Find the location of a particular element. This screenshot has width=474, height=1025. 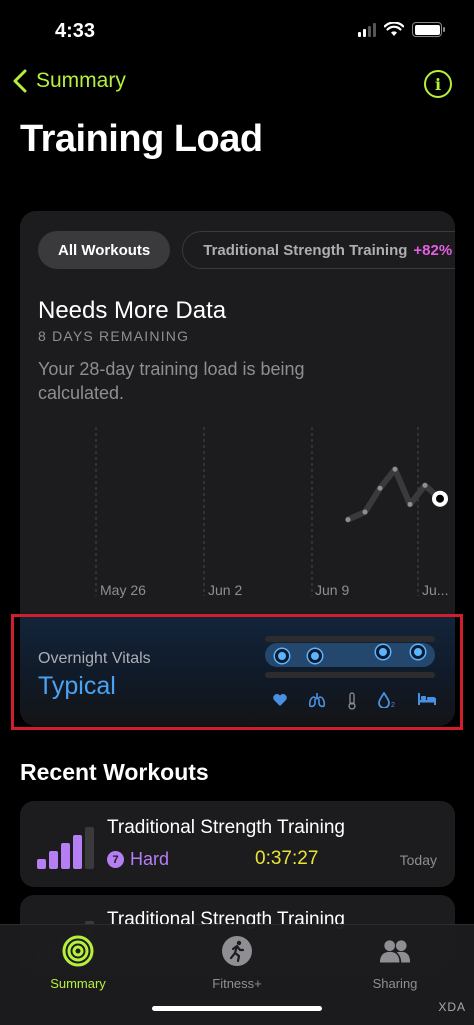

battery-icon is located at coordinates (428, 29).